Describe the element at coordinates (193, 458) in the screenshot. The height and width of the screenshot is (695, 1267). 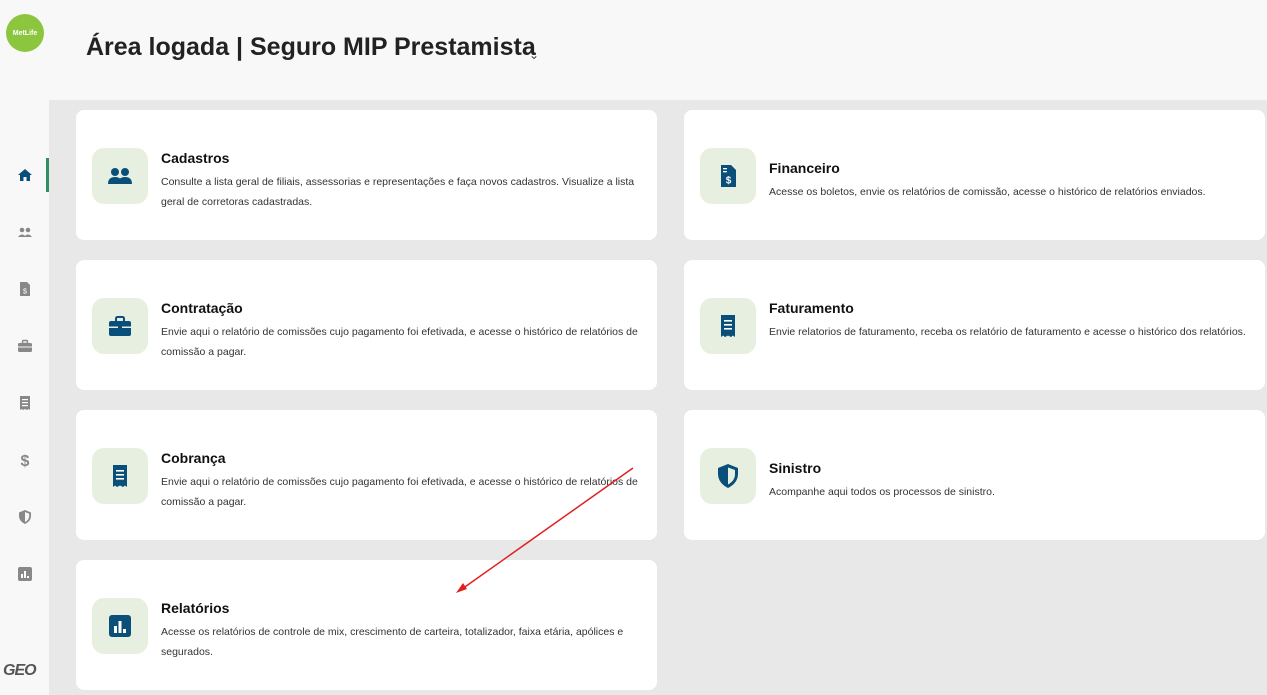
I see `card-title: Cobrança` at that location.